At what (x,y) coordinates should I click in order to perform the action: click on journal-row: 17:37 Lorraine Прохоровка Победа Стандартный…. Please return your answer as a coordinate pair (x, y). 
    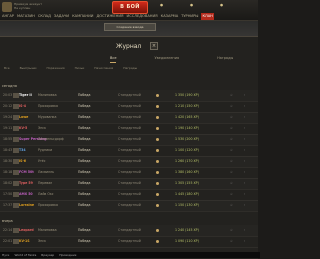
    Looking at the image, I should click on (129, 206).